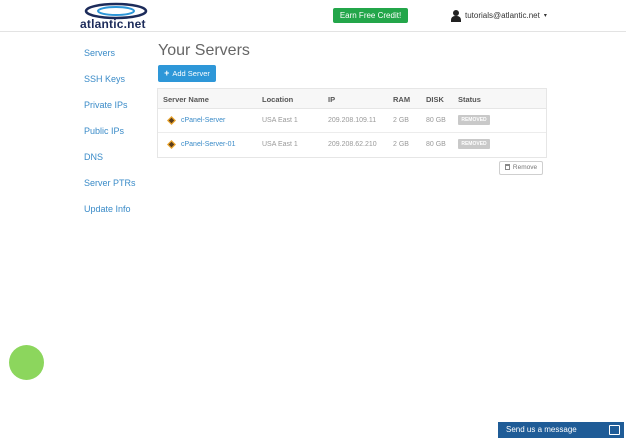  What do you see at coordinates (119, 187) in the screenshot?
I see `sidebar-item-server-ptrs: Server PTRs` at bounding box center [119, 187].